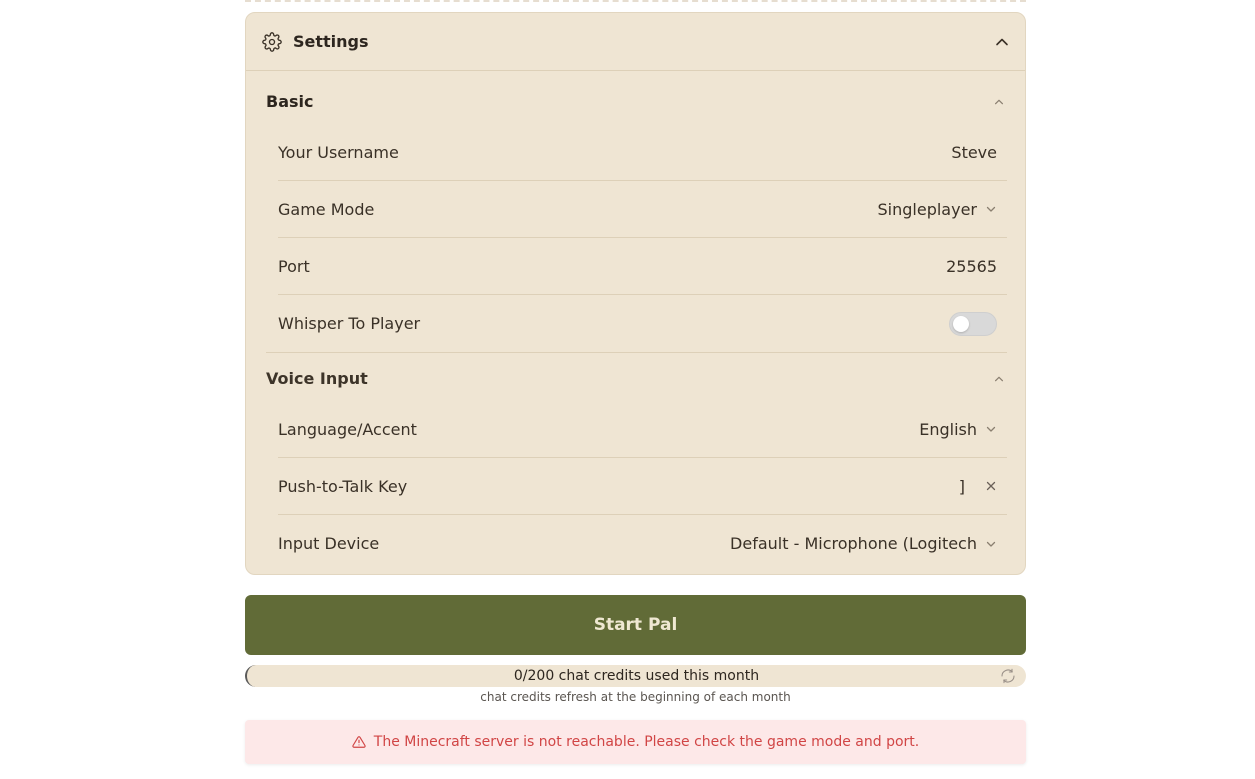 The height and width of the screenshot is (779, 1255). What do you see at coordinates (329, 543) in the screenshot?
I see `device-label: Input Device` at bounding box center [329, 543].